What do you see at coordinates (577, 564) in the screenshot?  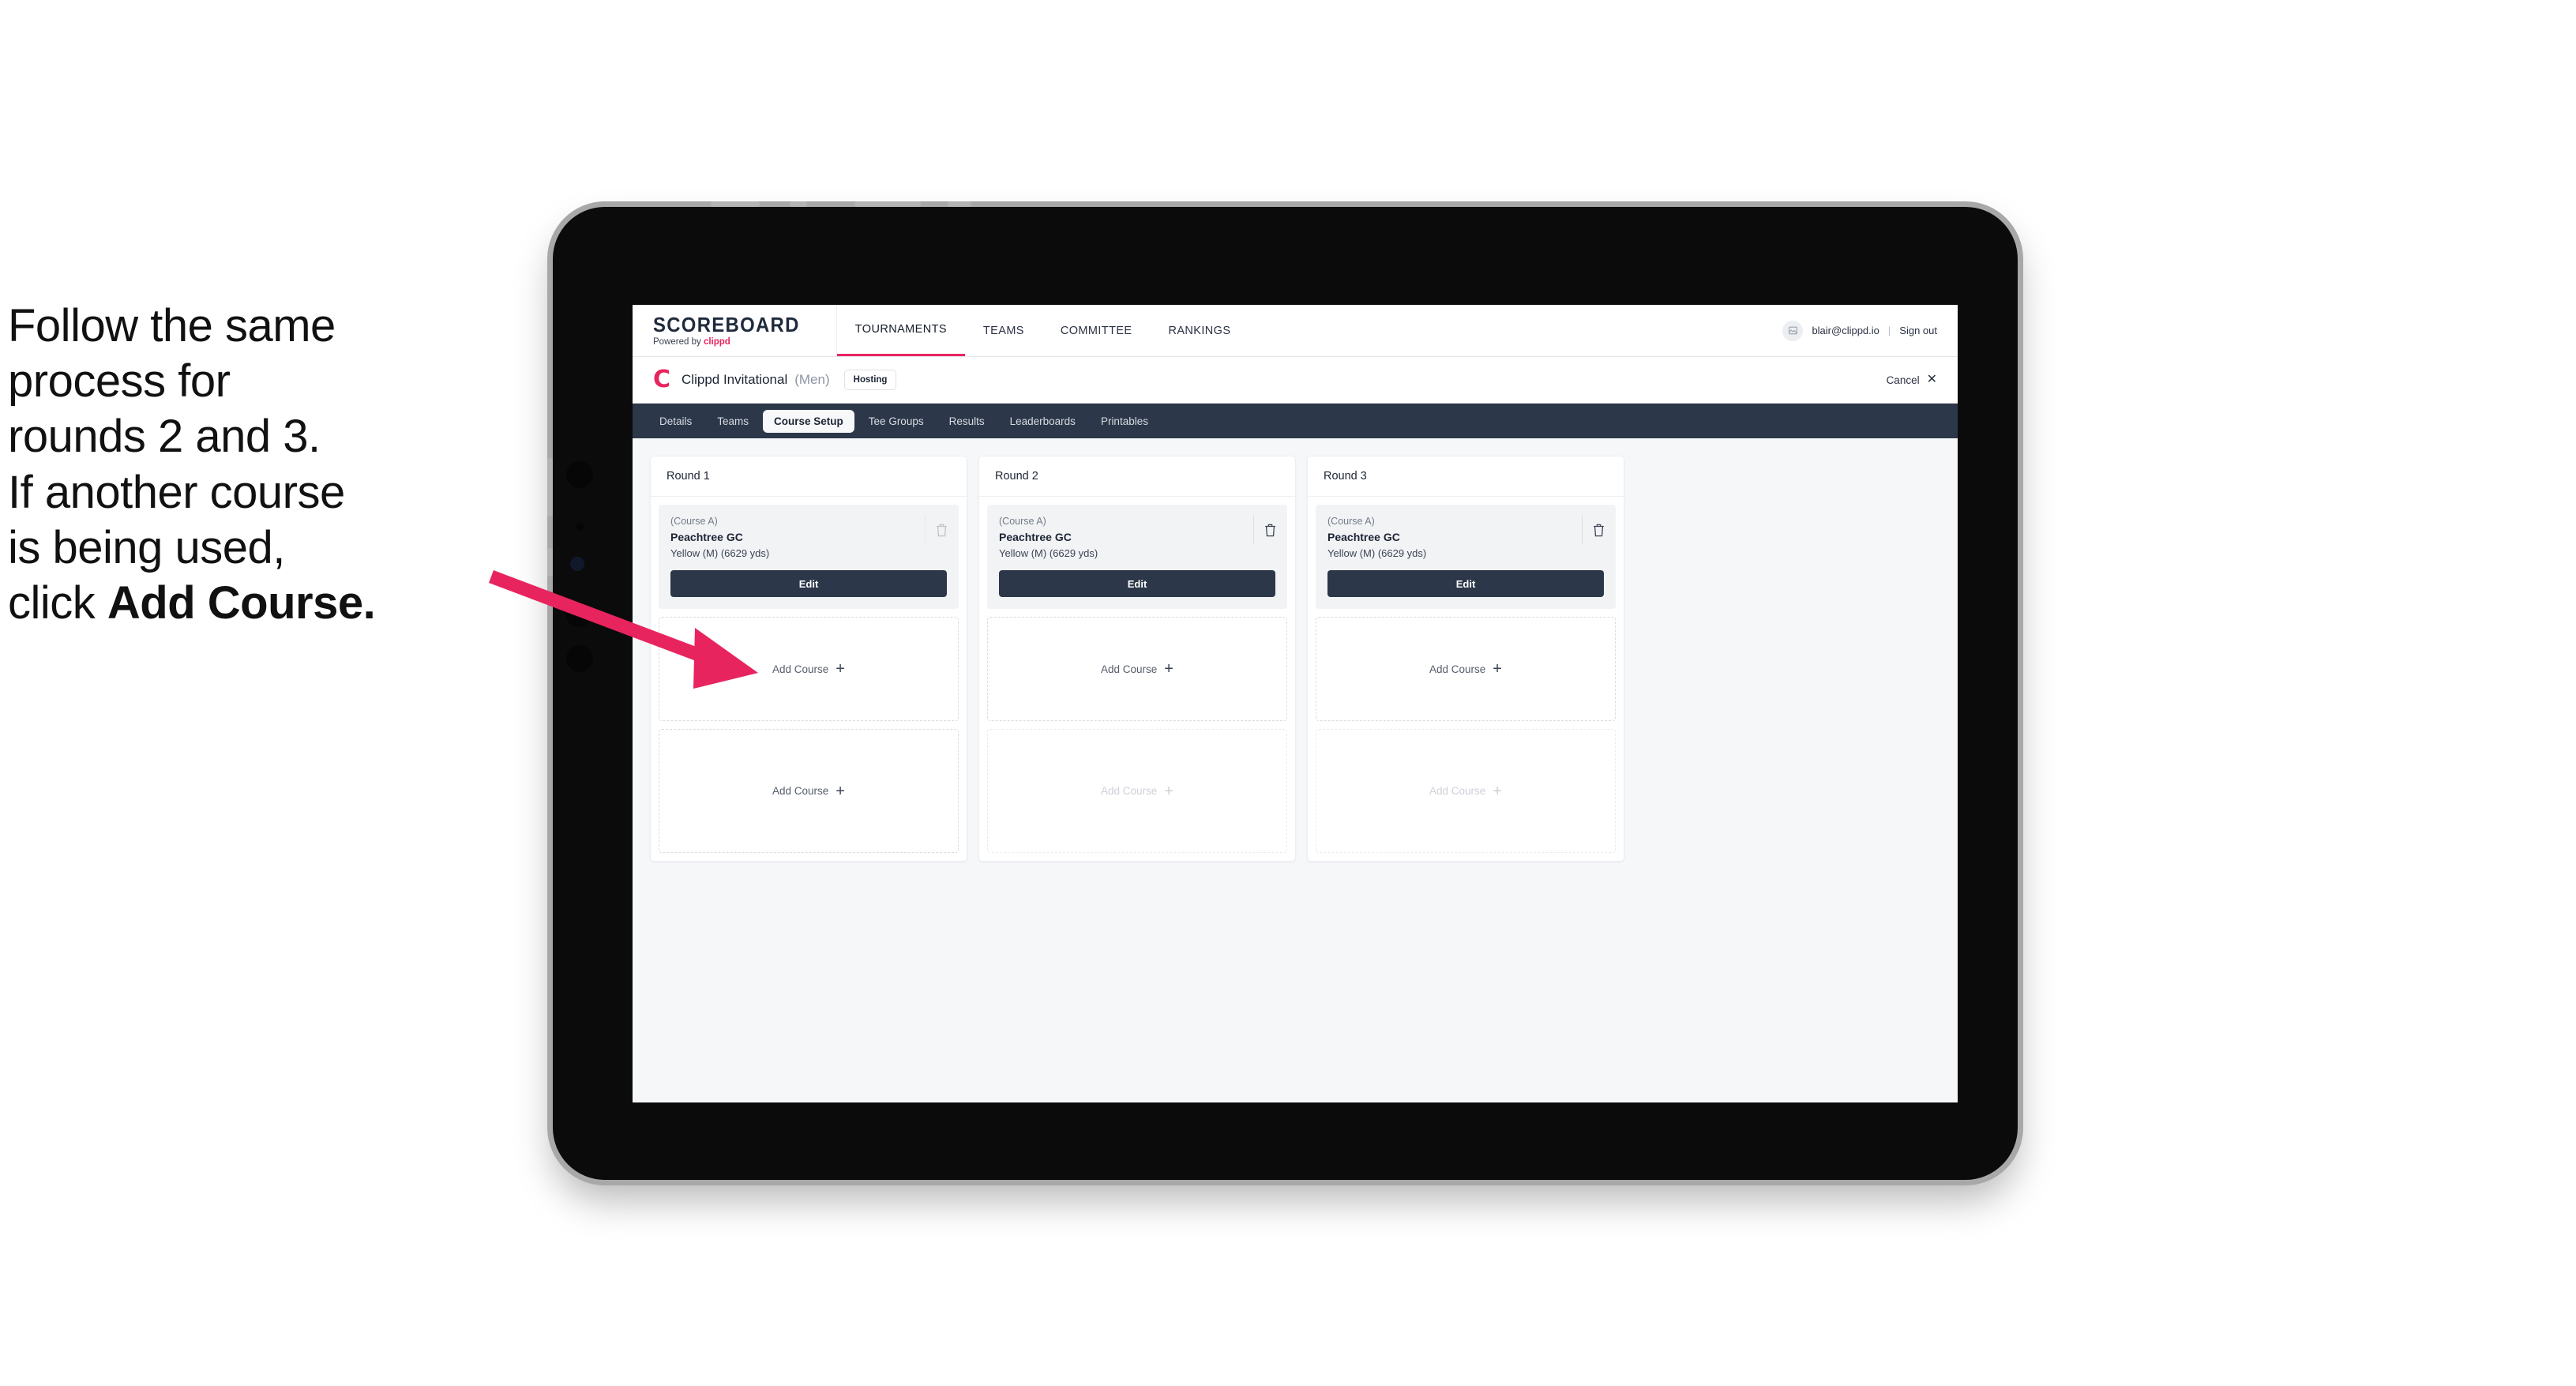 I see `status-led-icon` at bounding box center [577, 564].